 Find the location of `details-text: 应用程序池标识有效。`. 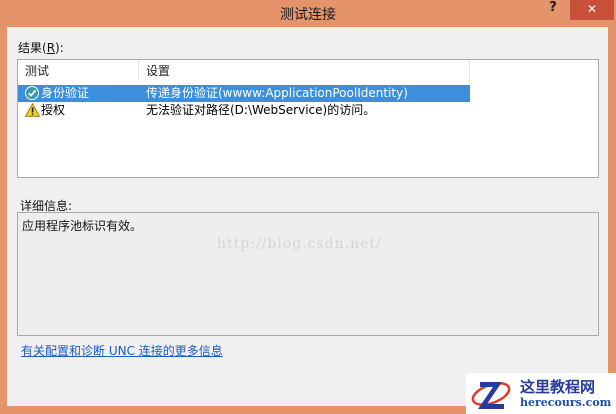

details-text: 应用程序池标识有效。 is located at coordinates (82, 226).